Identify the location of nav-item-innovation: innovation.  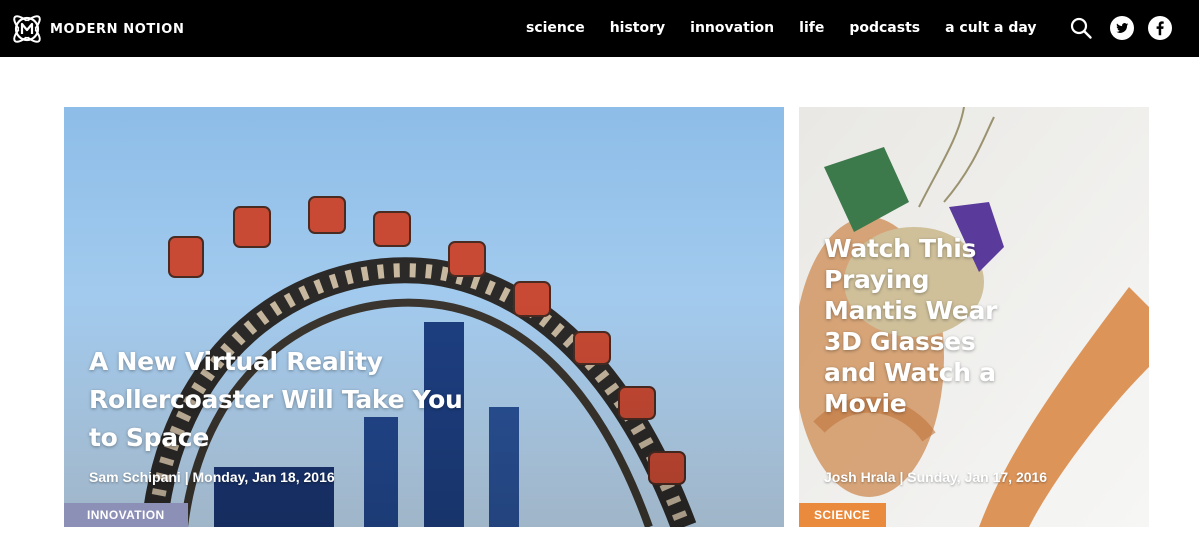
(732, 28).